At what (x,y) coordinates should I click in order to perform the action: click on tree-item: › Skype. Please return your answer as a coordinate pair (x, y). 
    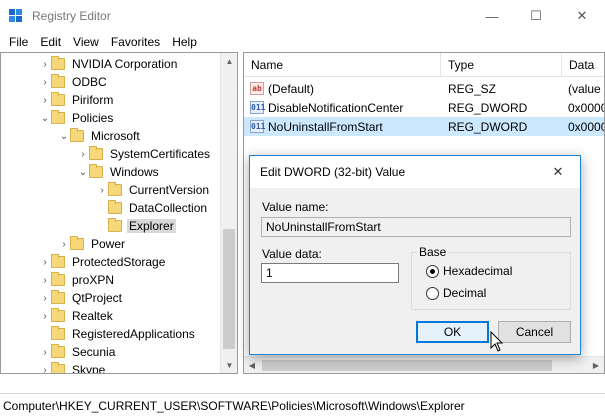
    Looking at the image, I should click on (110, 367).